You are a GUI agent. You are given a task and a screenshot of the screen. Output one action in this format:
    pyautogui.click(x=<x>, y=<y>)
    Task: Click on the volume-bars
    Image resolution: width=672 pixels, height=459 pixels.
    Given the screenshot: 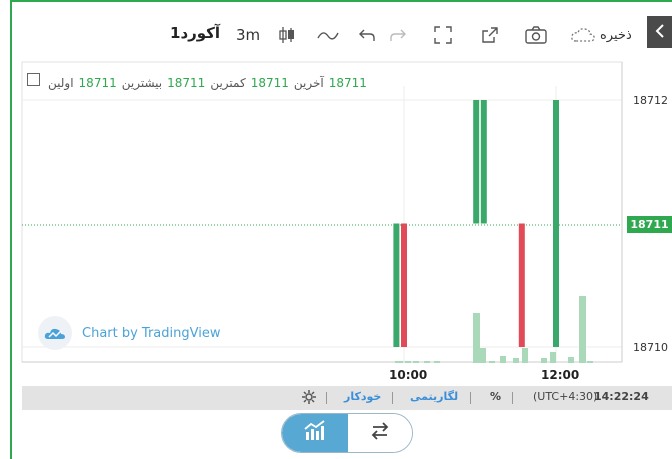 What is the action you would take?
    pyautogui.click(x=494, y=329)
    